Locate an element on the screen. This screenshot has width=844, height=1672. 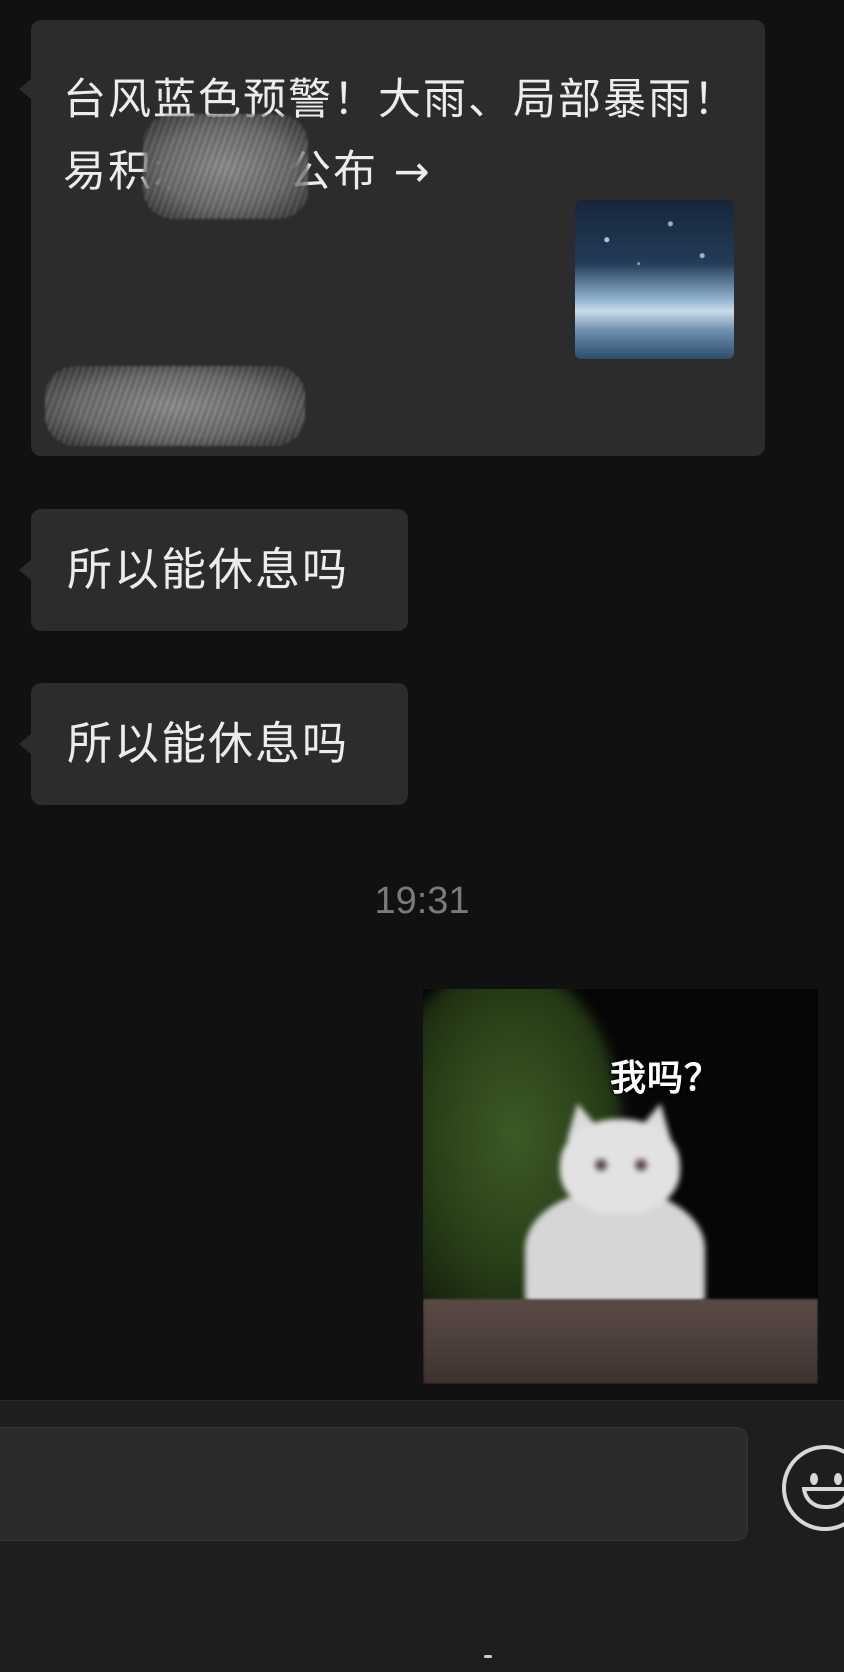
sticker-caption: 我吗？ is located at coordinates (665, 1078).